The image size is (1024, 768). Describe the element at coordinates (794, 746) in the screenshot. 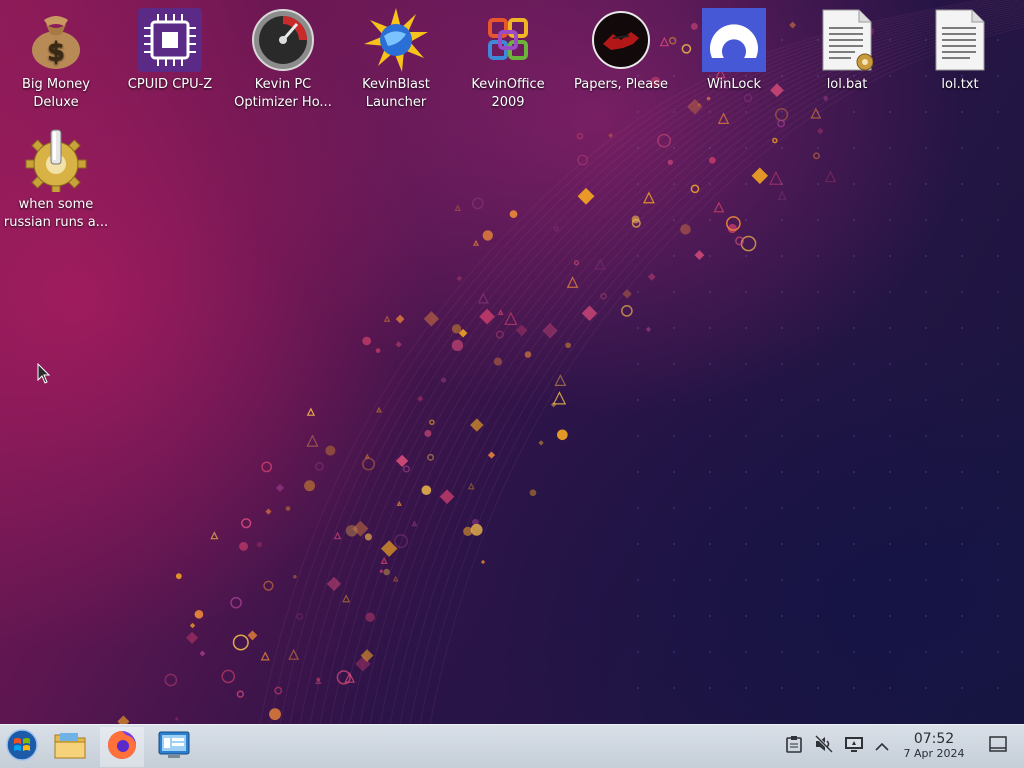

I see `tray-clipboard-button` at that location.